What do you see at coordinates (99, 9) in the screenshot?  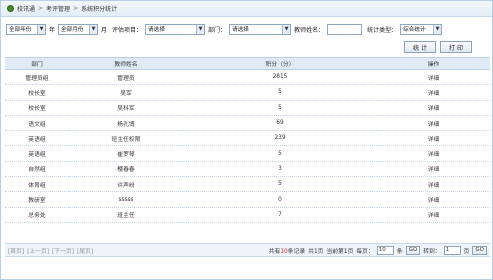 I see `breadcrumb-item-3: 系统积分统计` at bounding box center [99, 9].